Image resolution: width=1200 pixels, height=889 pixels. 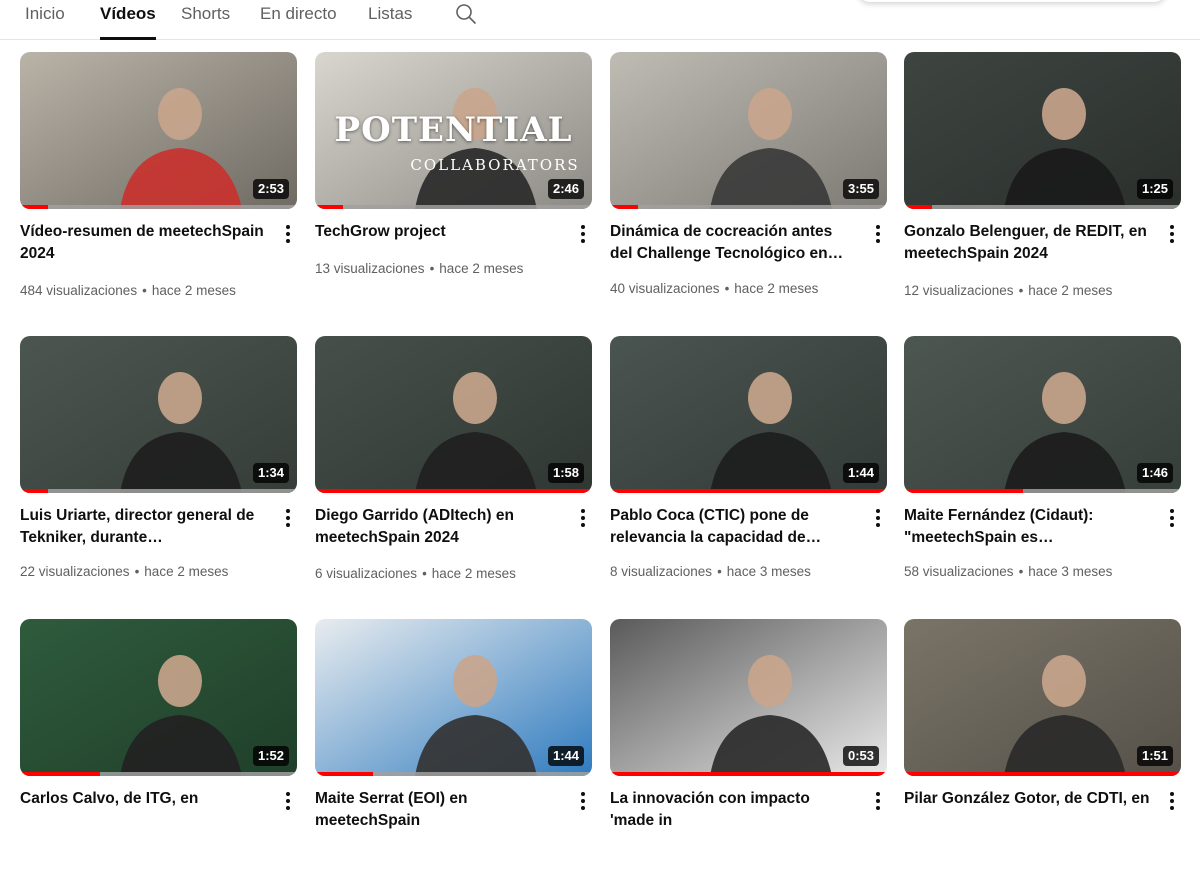 I want to click on thumbnail-overlay-text: POTENTIAL, so click(x=453, y=130).